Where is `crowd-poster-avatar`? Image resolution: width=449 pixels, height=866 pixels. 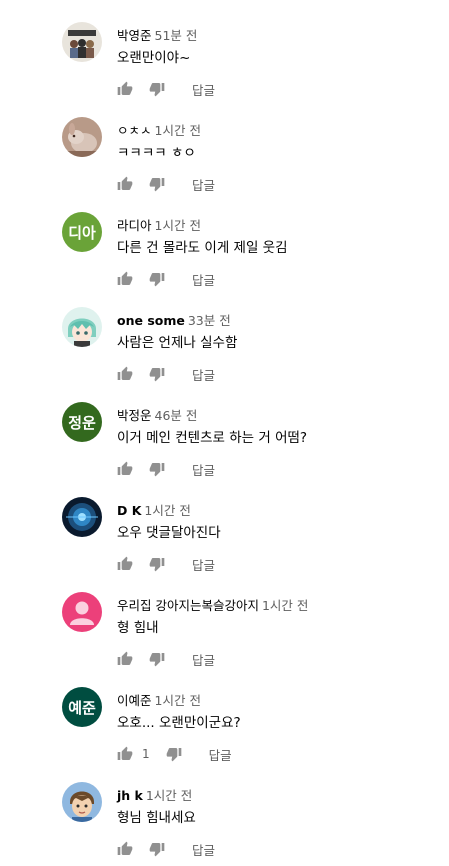 crowd-poster-avatar is located at coordinates (82, 42).